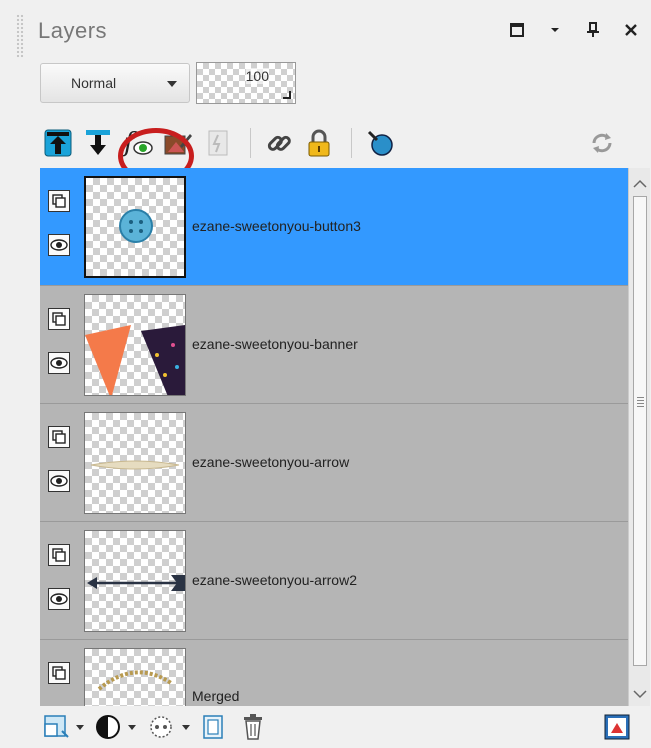 This screenshot has height=748, width=651. What do you see at coordinates (253, 727) in the screenshot?
I see `delete-icon` at bounding box center [253, 727].